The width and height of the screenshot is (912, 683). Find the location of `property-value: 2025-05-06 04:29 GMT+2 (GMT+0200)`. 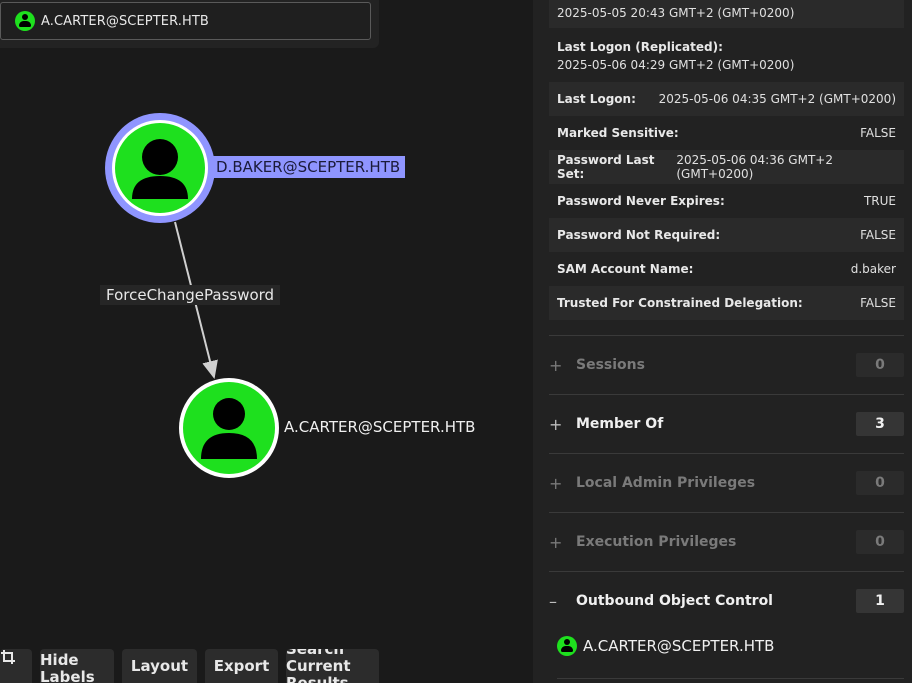

property-value: 2025-05-06 04:29 GMT+2 (GMT+0200) is located at coordinates (676, 65).